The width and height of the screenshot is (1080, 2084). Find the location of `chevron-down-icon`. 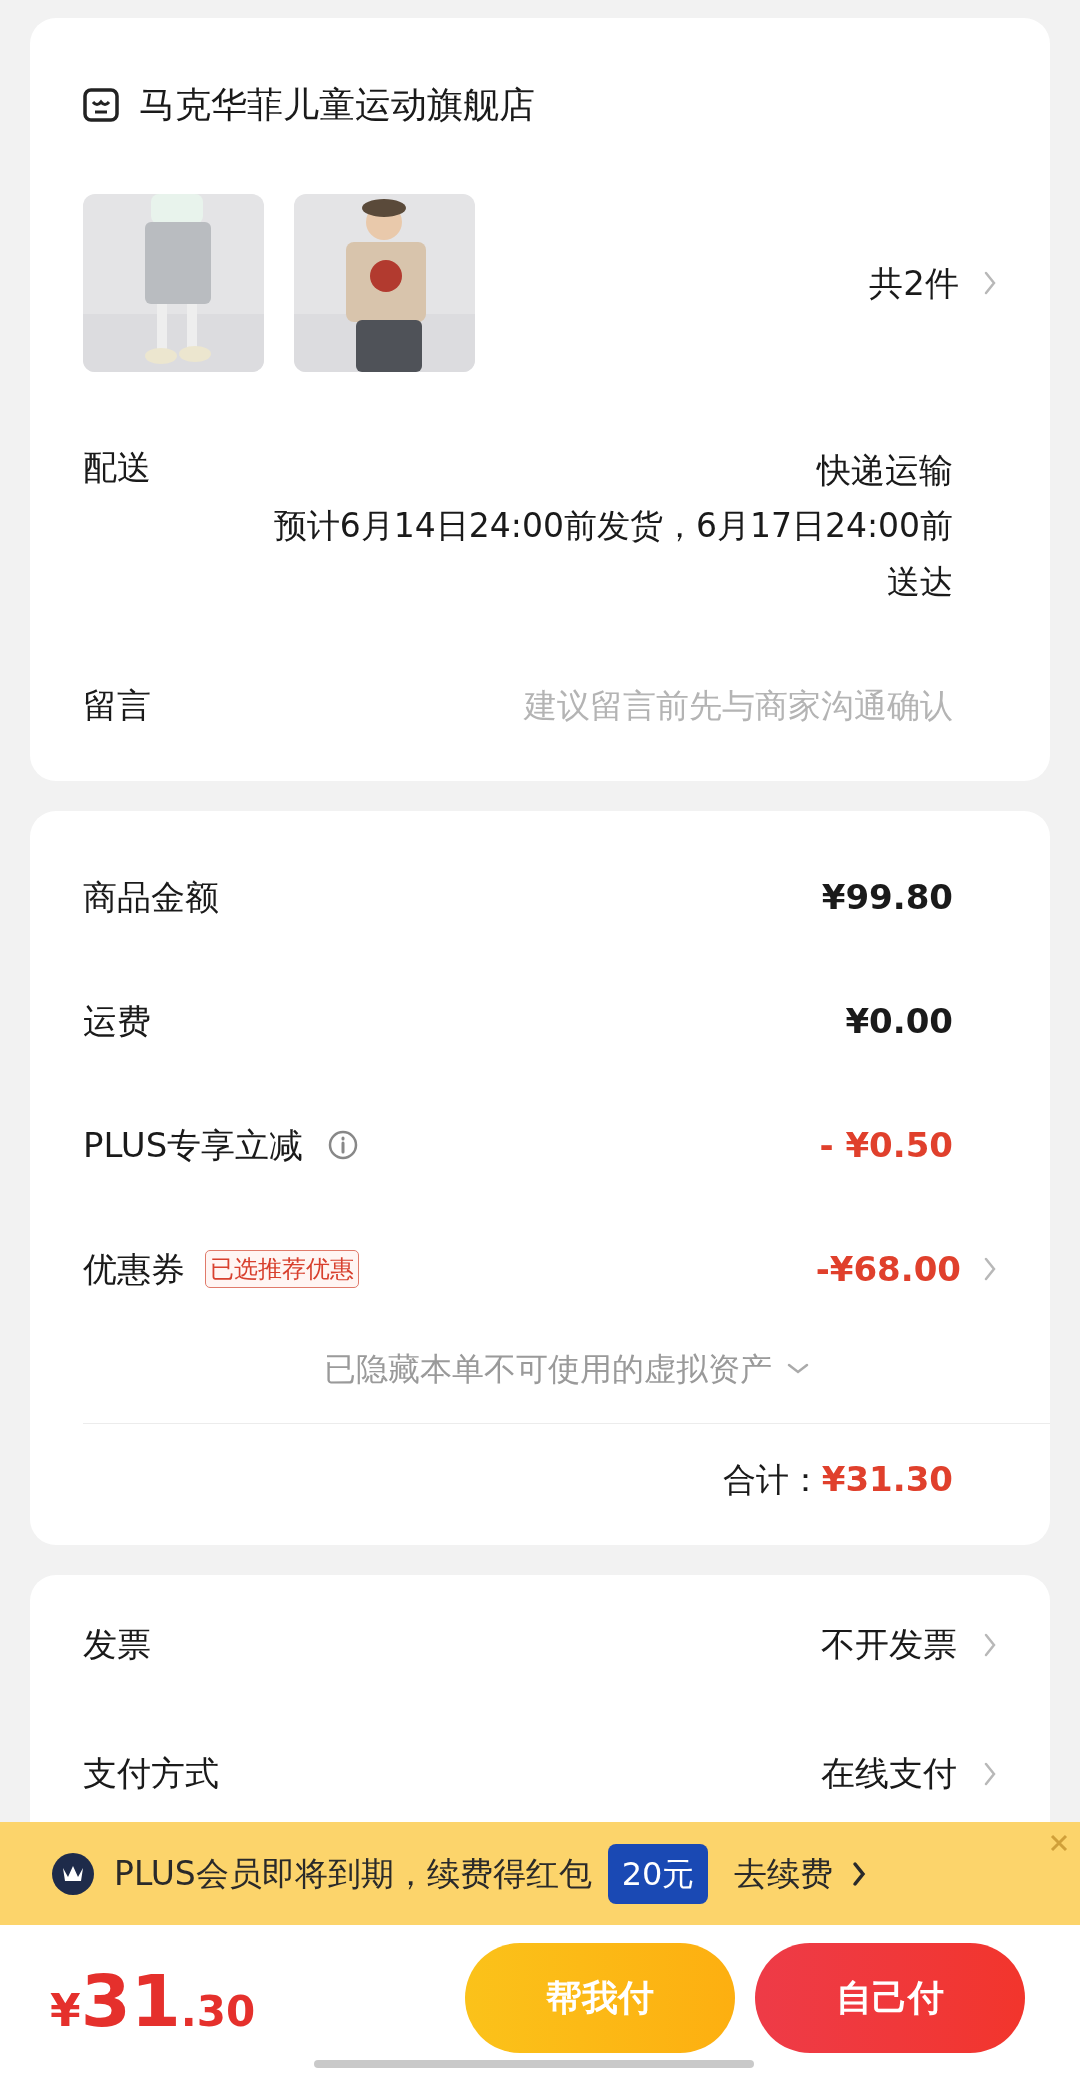

chevron-down-icon is located at coordinates (797, 1369).